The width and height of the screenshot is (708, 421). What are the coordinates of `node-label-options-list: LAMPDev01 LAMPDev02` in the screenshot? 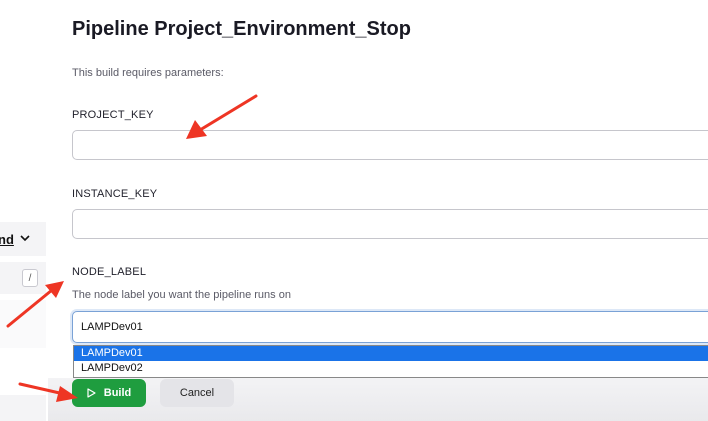 It's located at (390, 361).